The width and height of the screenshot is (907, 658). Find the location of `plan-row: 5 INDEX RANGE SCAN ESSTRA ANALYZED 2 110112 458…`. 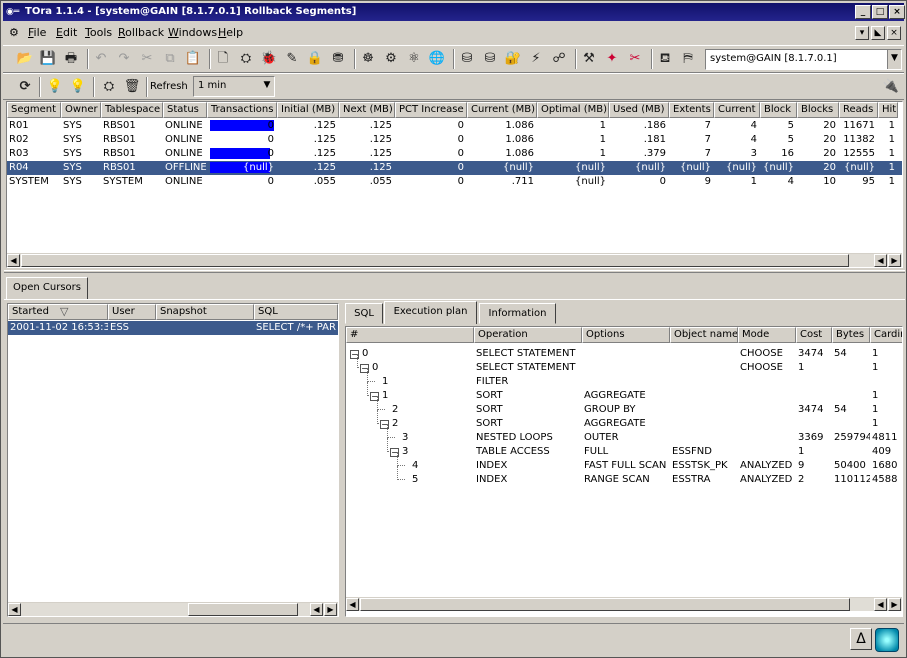

plan-row: 5 INDEX RANGE SCAN ESSTRA ANALYZED 2 110112 458… is located at coordinates (624, 476).